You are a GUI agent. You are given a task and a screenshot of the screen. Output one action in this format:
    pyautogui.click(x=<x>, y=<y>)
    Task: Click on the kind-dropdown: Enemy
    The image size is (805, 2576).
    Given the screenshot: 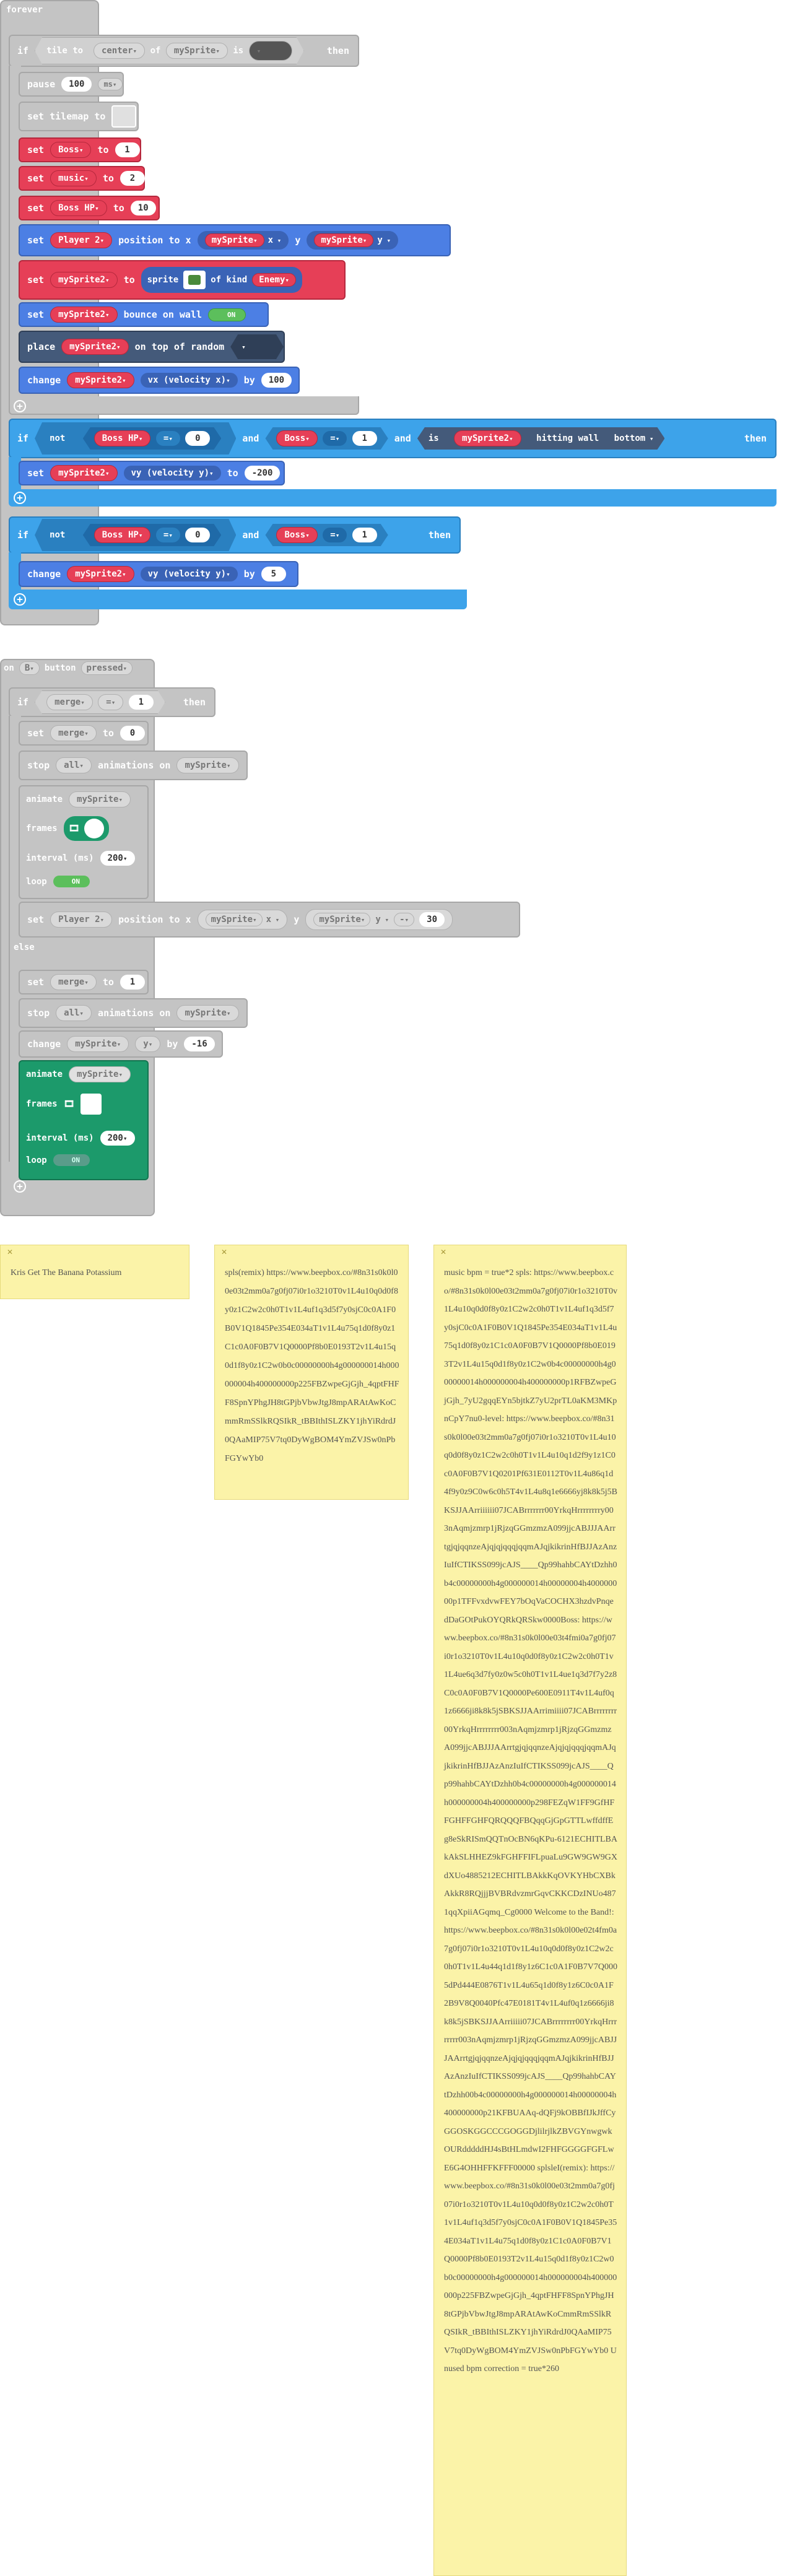 What is the action you would take?
    pyautogui.click(x=274, y=280)
    